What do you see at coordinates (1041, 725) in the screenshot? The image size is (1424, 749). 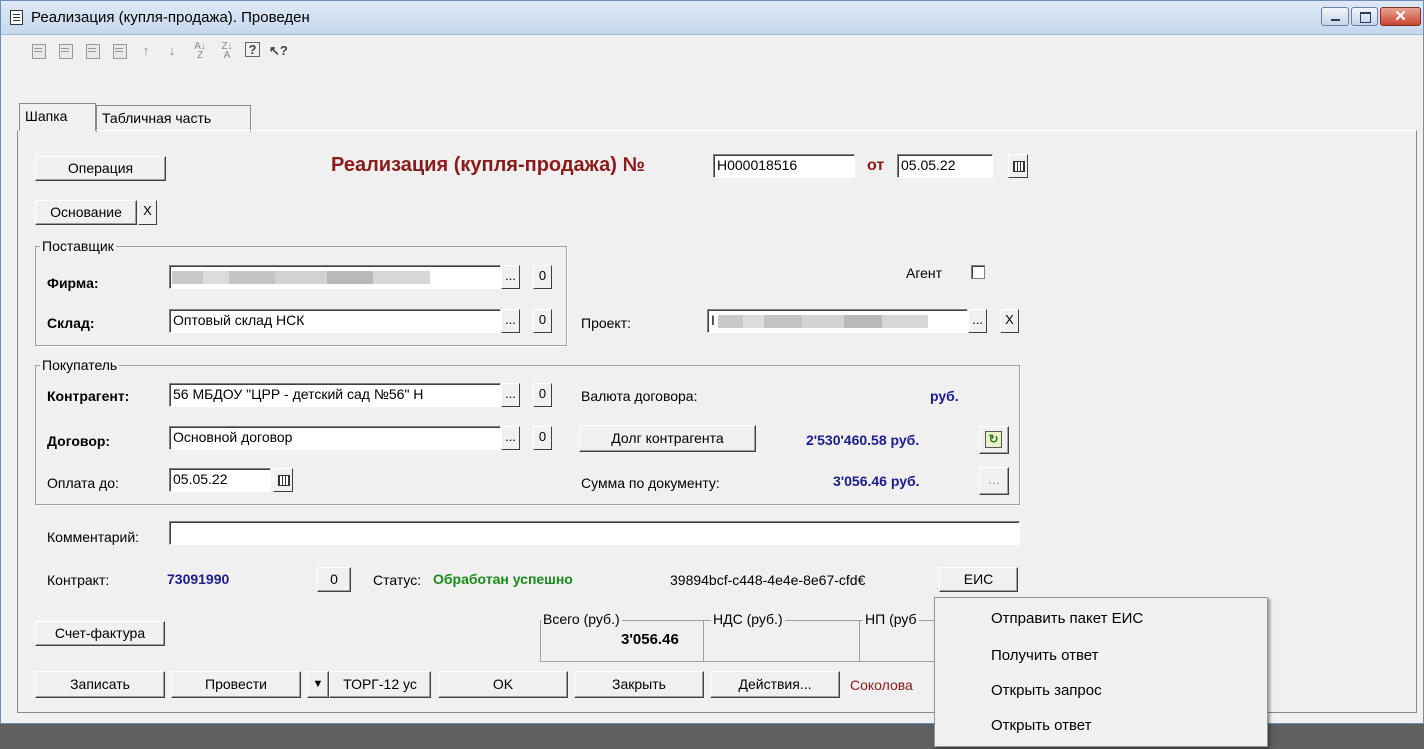 I see `menu-item-open-response: Открыть ответ` at bounding box center [1041, 725].